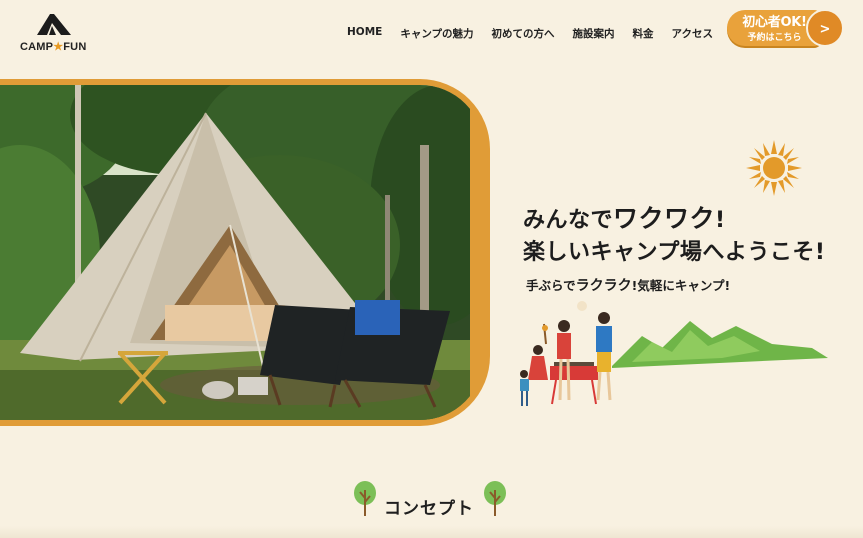  What do you see at coordinates (674, 353) in the screenshot?
I see `family-bbq-illustration` at bounding box center [674, 353].